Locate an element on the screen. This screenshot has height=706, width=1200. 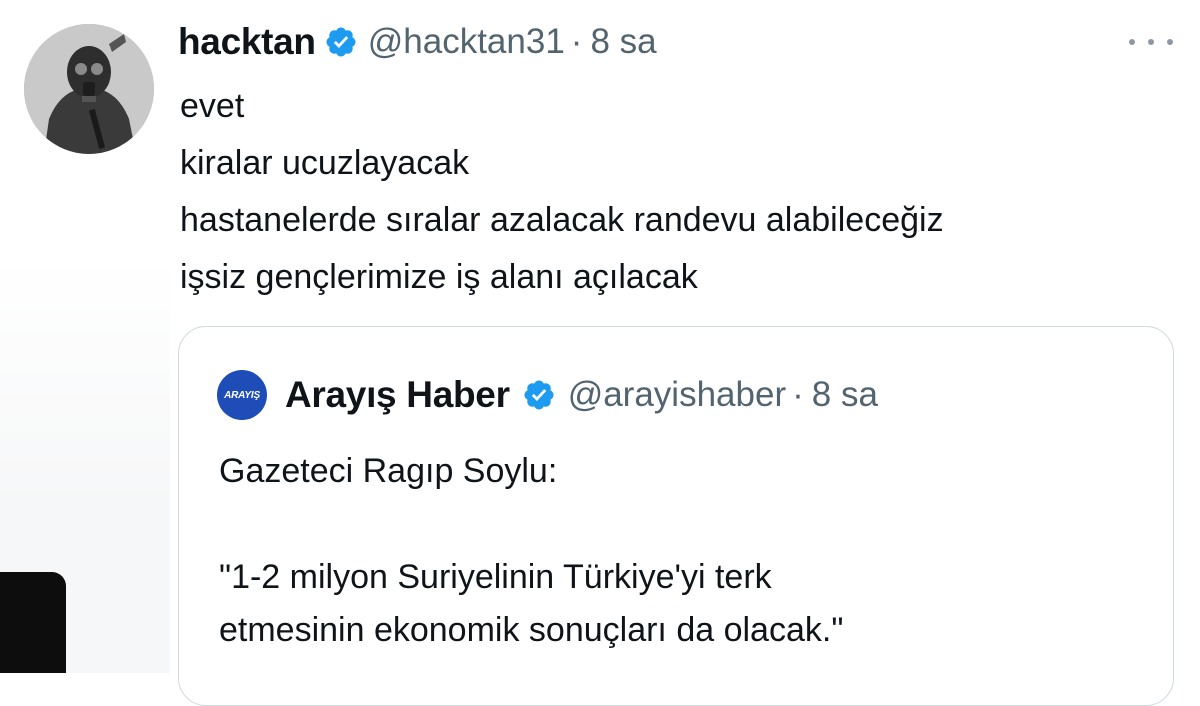
display-name: hacktan is located at coordinates (247, 42).